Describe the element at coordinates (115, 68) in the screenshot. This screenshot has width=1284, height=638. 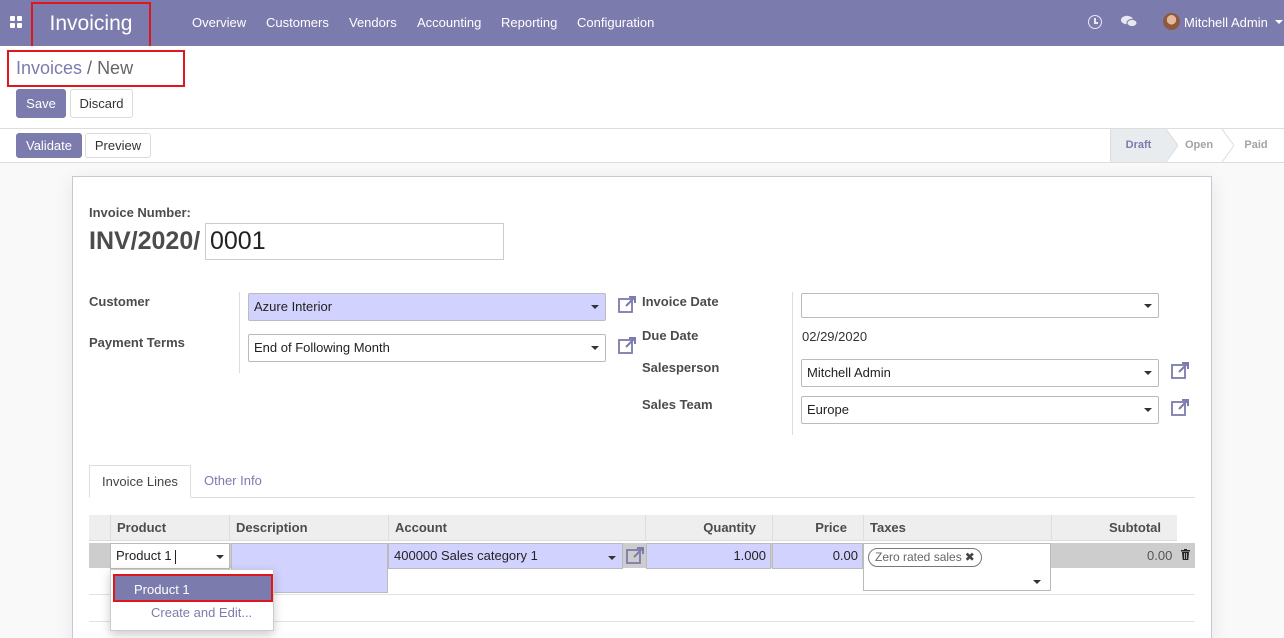
I see `breadcrumb-current: New` at that location.